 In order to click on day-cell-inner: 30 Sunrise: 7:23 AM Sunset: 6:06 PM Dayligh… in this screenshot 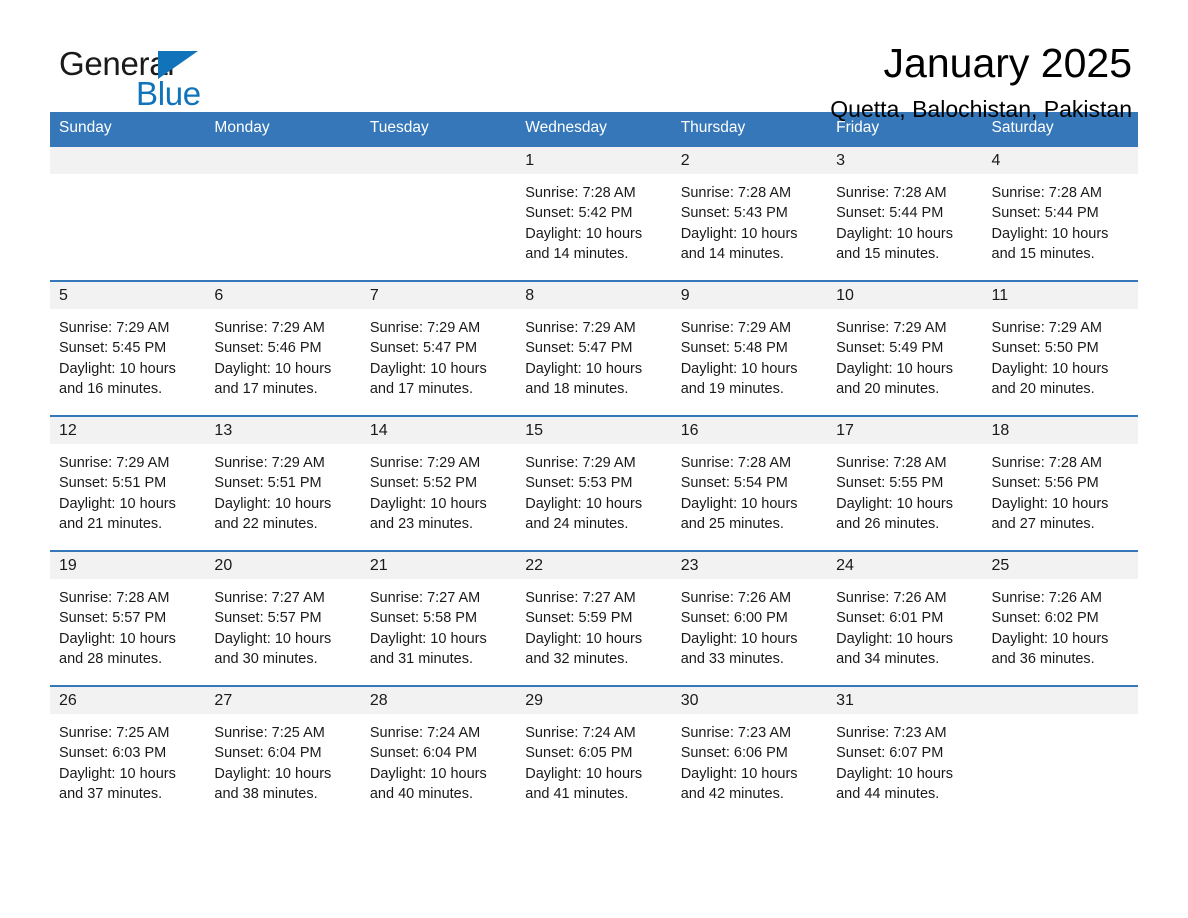, I will do `click(749, 753)`.